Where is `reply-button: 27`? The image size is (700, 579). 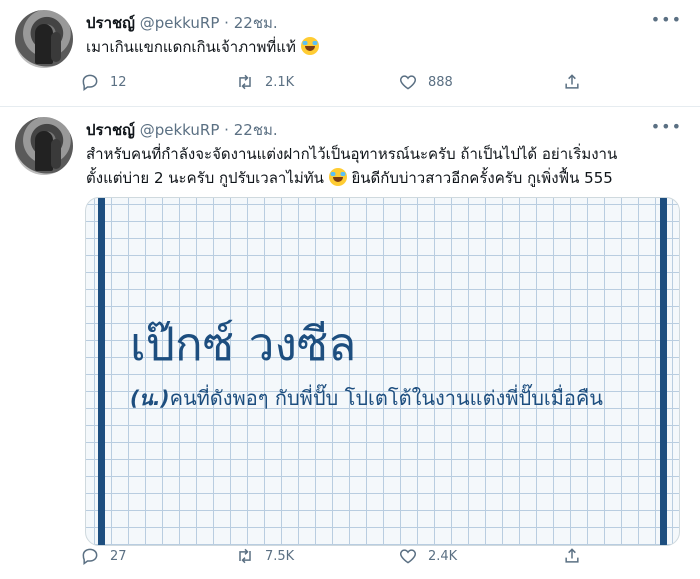 reply-button: 27 is located at coordinates (103, 556).